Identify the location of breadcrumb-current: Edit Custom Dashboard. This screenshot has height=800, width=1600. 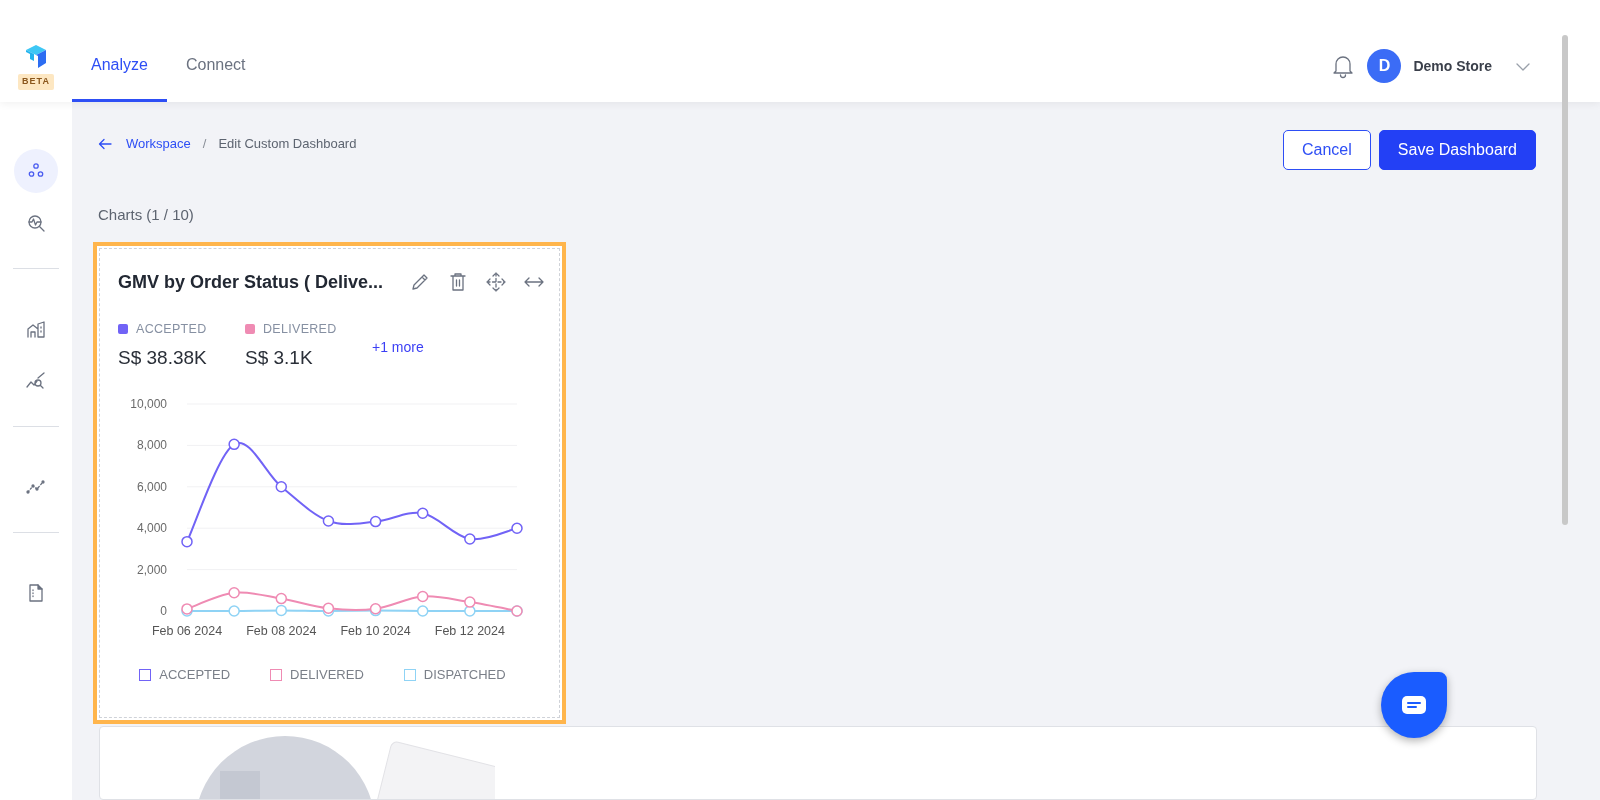
(287, 144).